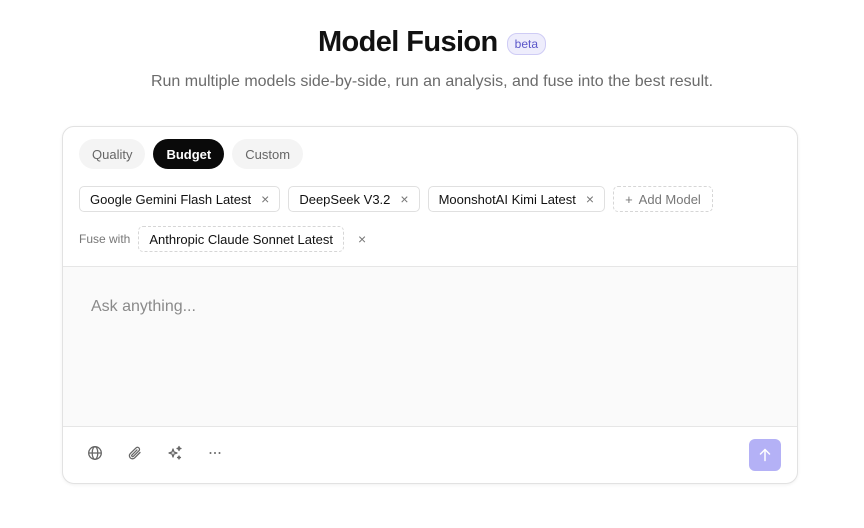 The height and width of the screenshot is (528, 864). Describe the element at coordinates (95, 453) in the screenshot. I see `globe-icon` at that location.